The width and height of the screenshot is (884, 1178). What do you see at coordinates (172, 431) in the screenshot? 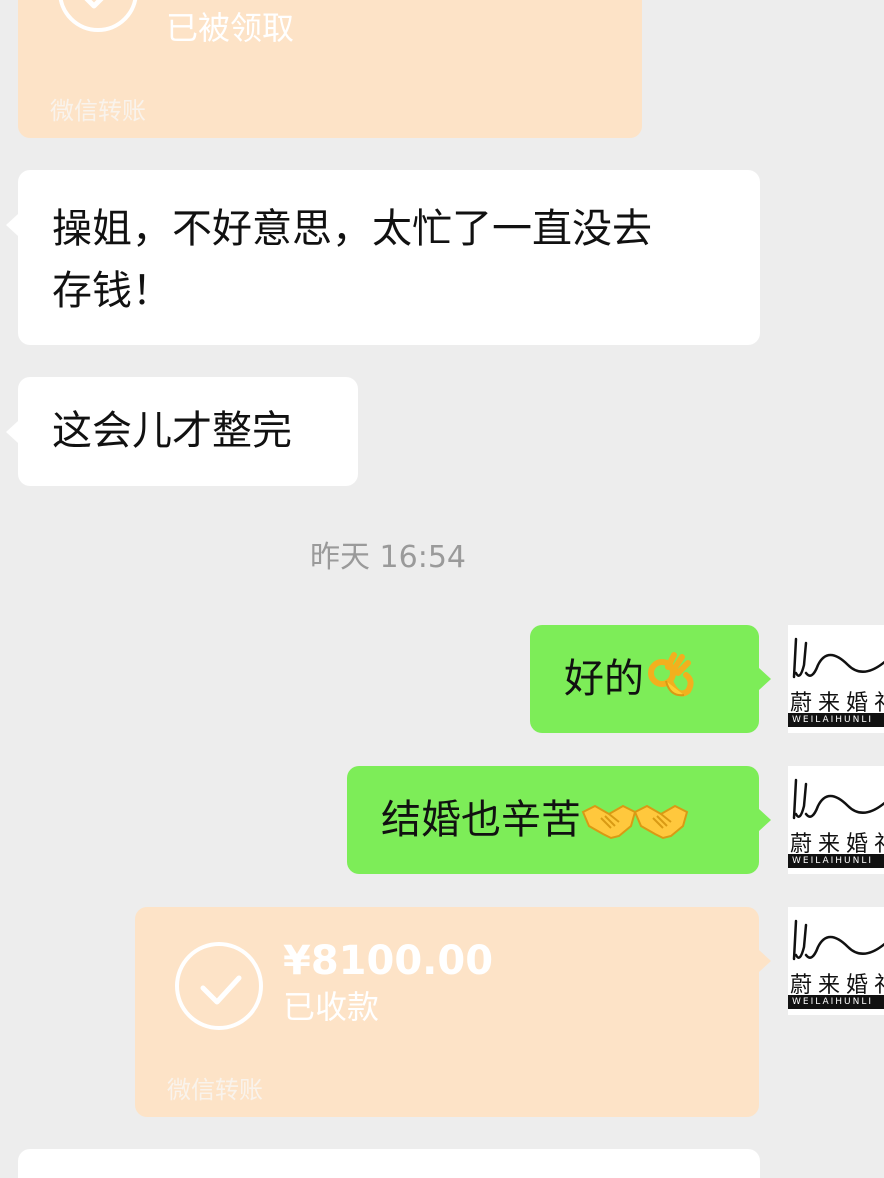
I see `message-text: 这会儿才整完` at bounding box center [172, 431].